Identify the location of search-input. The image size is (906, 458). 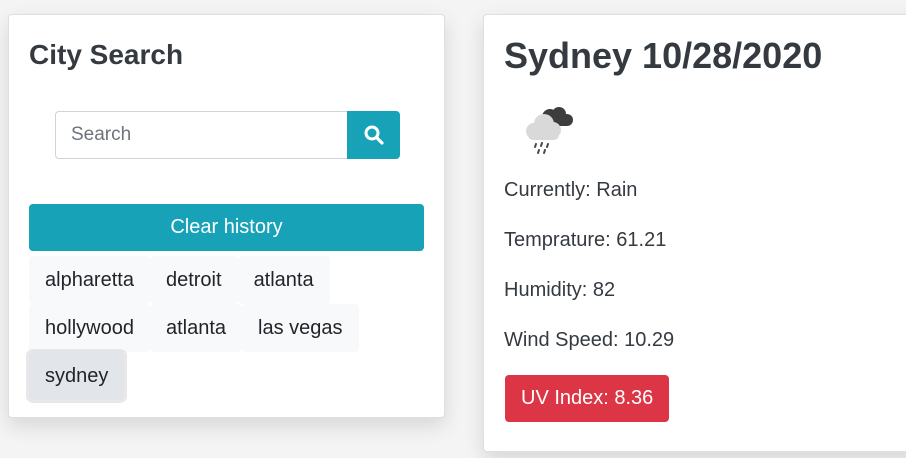
(201, 135).